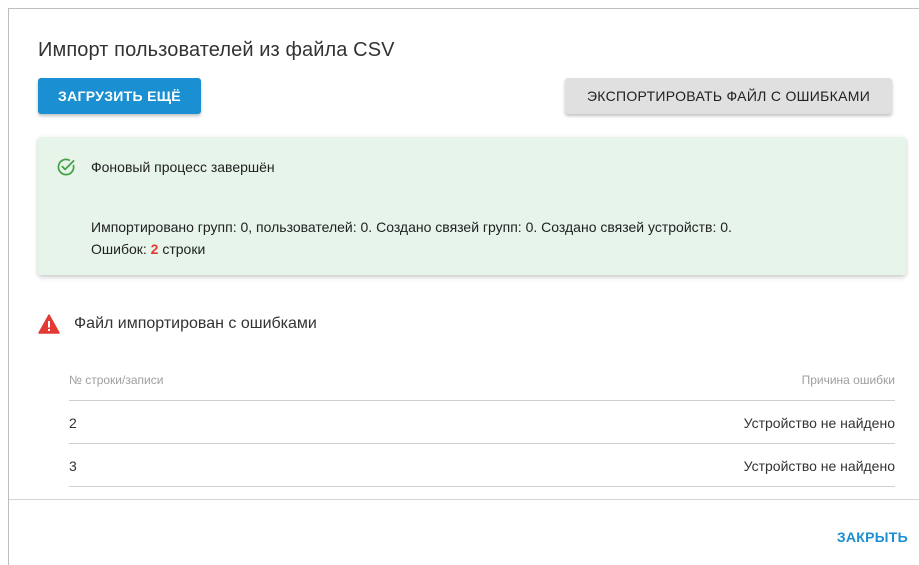 The height and width of the screenshot is (565, 919). I want to click on errors-count: 2, so click(154, 249).